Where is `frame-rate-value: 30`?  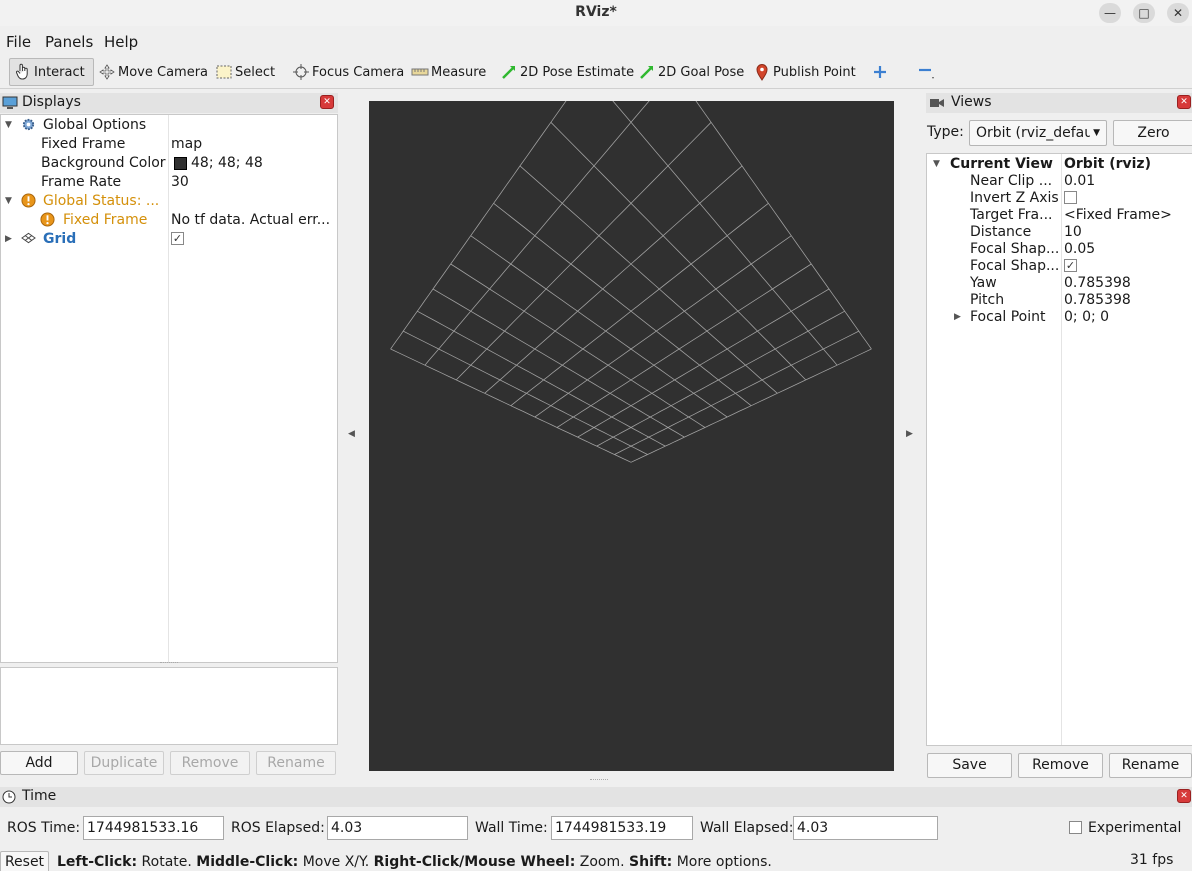 frame-rate-value: 30 is located at coordinates (180, 182).